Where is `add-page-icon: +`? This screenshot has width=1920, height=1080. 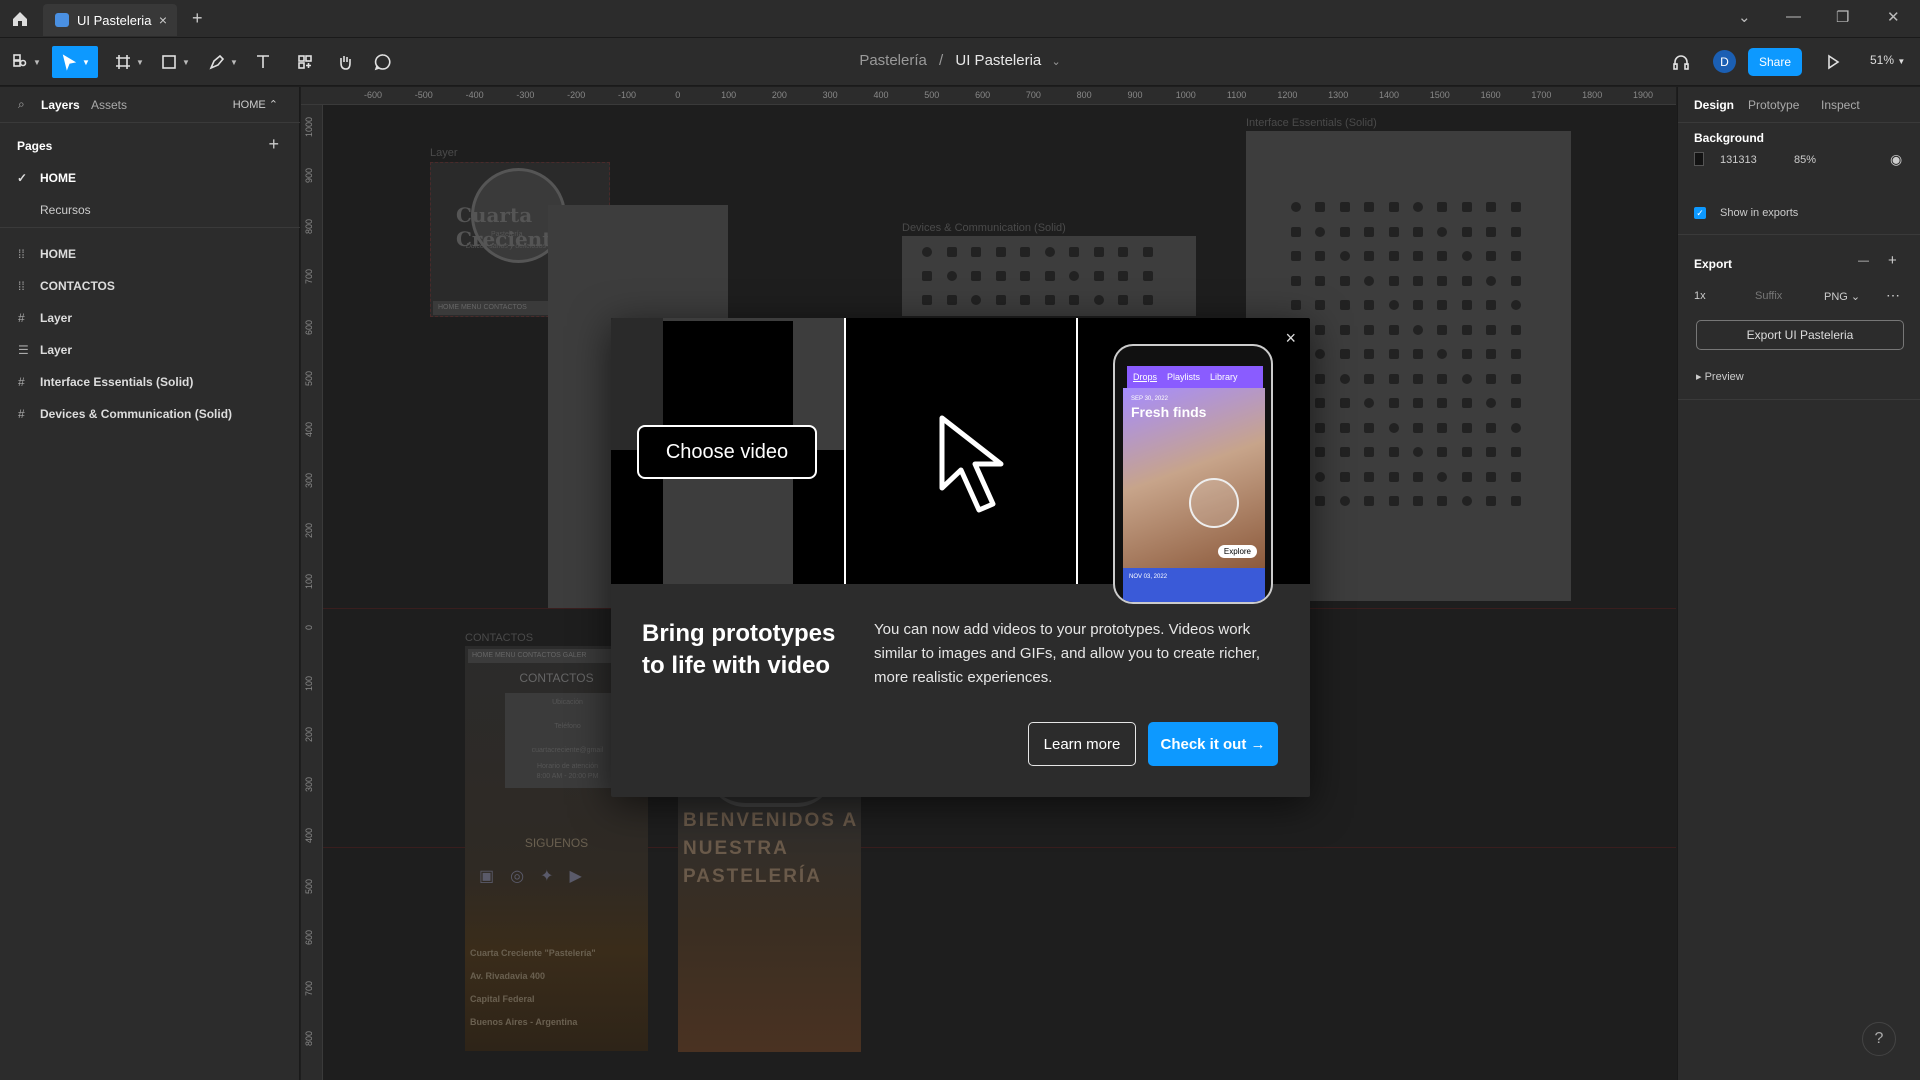
add-page-icon: + is located at coordinates (273, 144).